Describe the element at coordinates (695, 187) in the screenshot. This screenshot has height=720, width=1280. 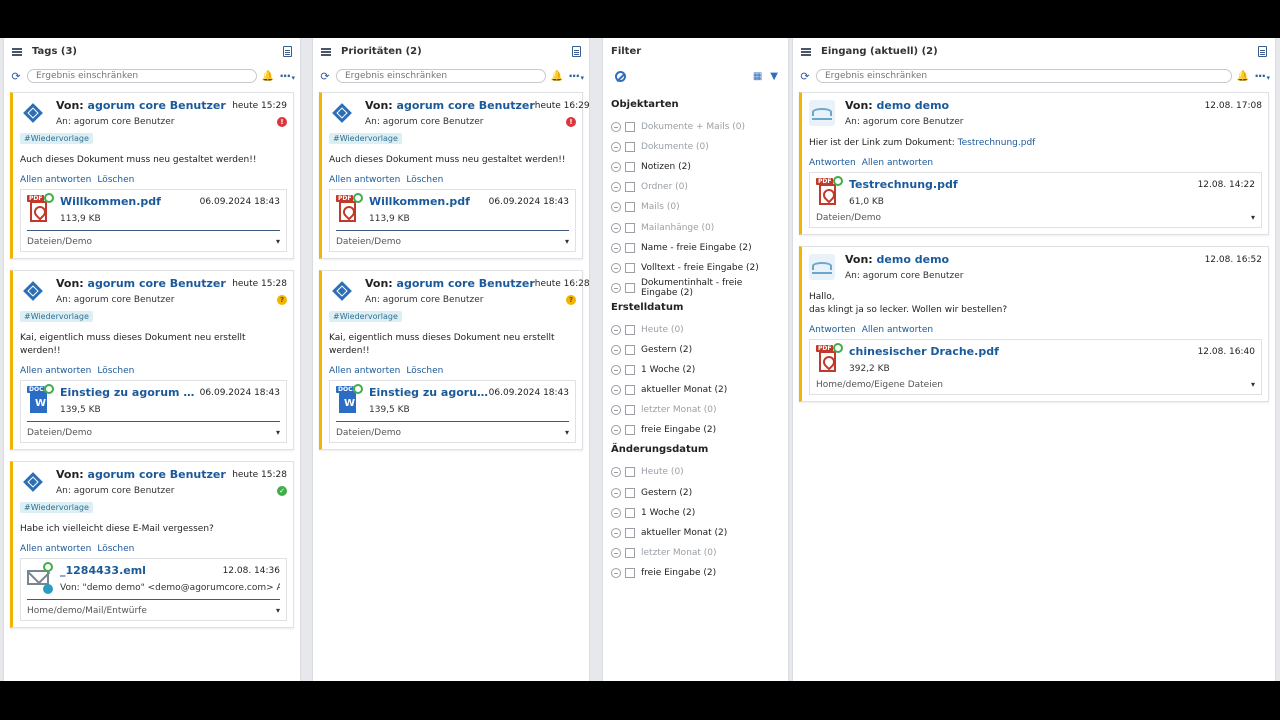
I see `filter-item: Ordner (0)` at that location.